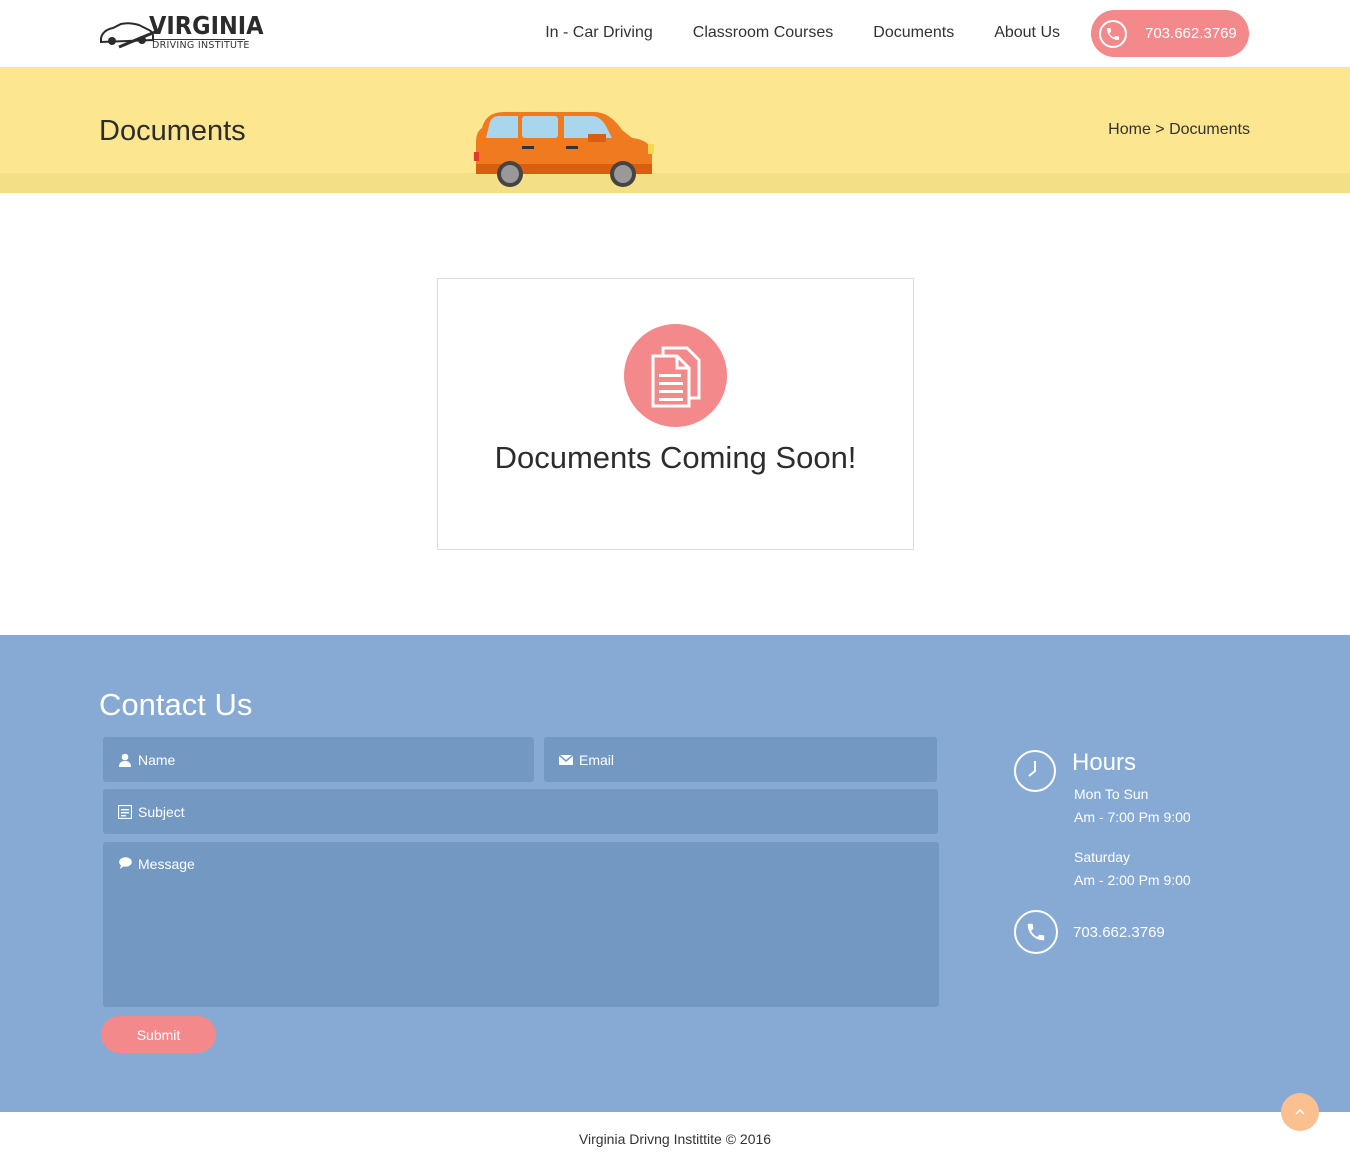 The height and width of the screenshot is (1163, 1350). I want to click on contact-title: Contact Us, so click(176, 704).